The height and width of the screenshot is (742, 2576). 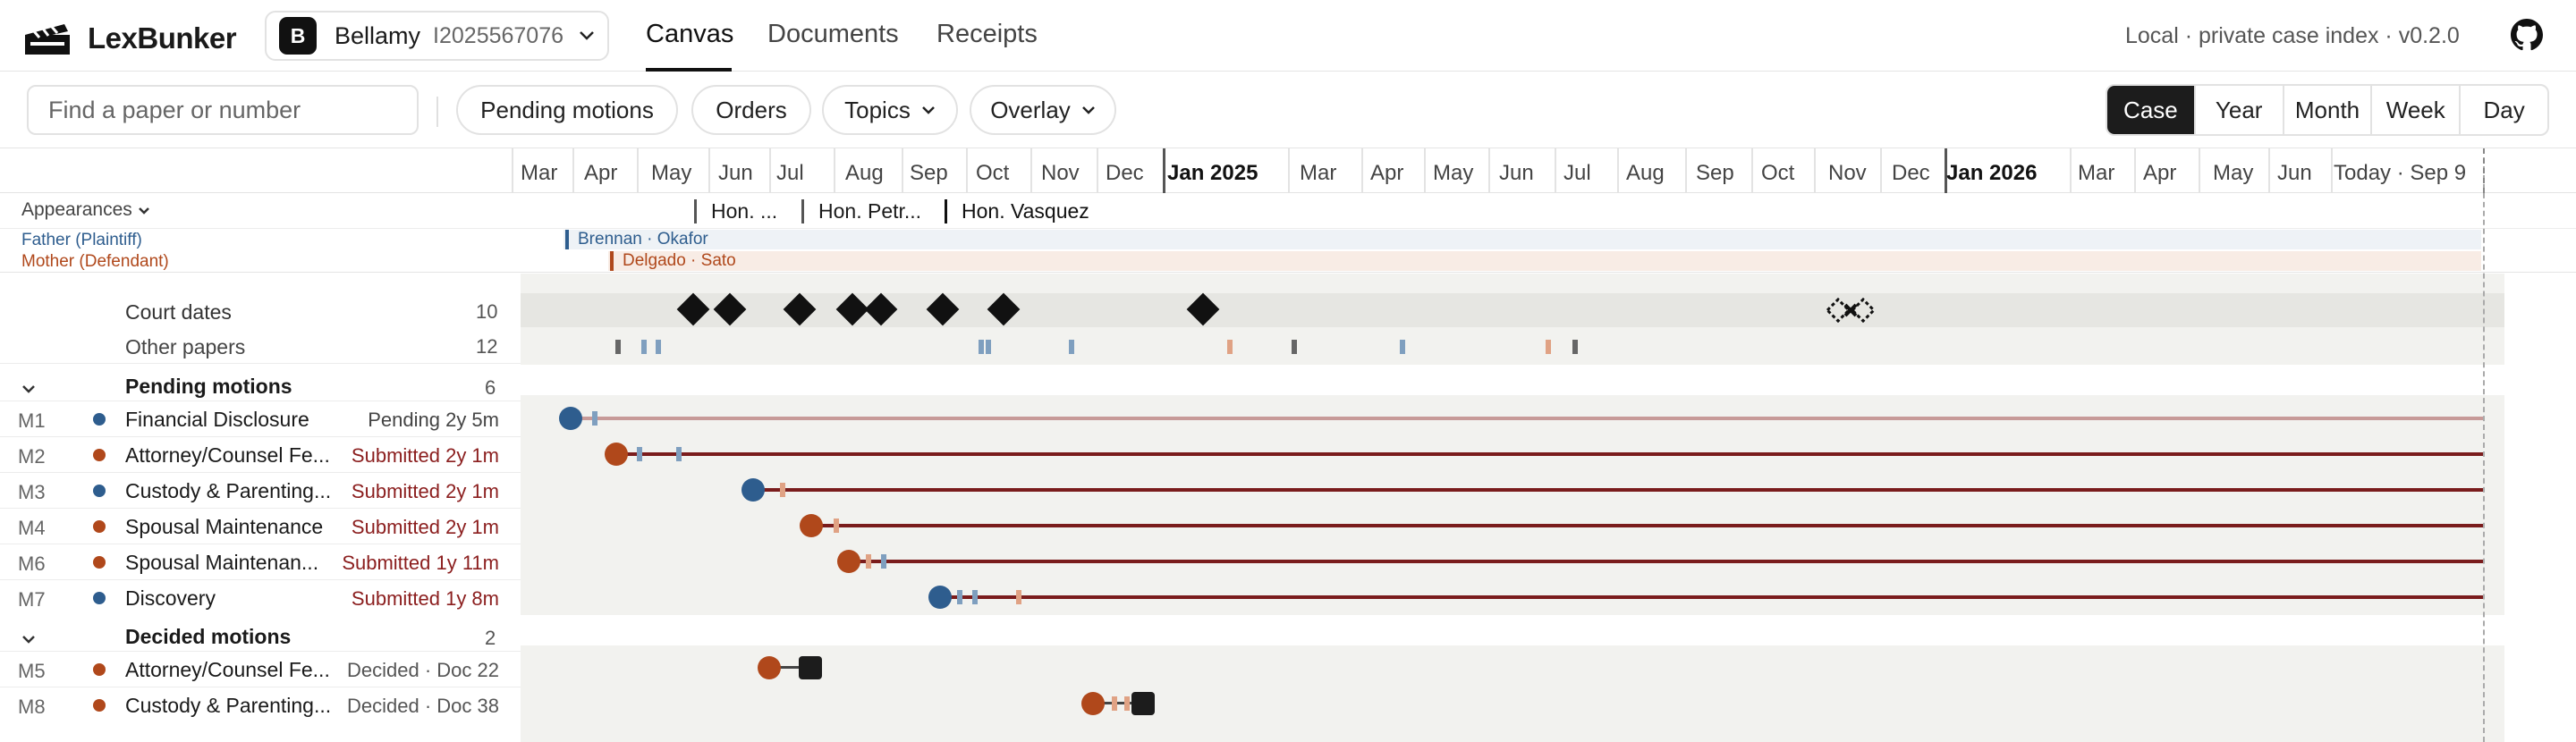 What do you see at coordinates (185, 347) in the screenshot?
I see `other-papers-label: Other papers` at bounding box center [185, 347].